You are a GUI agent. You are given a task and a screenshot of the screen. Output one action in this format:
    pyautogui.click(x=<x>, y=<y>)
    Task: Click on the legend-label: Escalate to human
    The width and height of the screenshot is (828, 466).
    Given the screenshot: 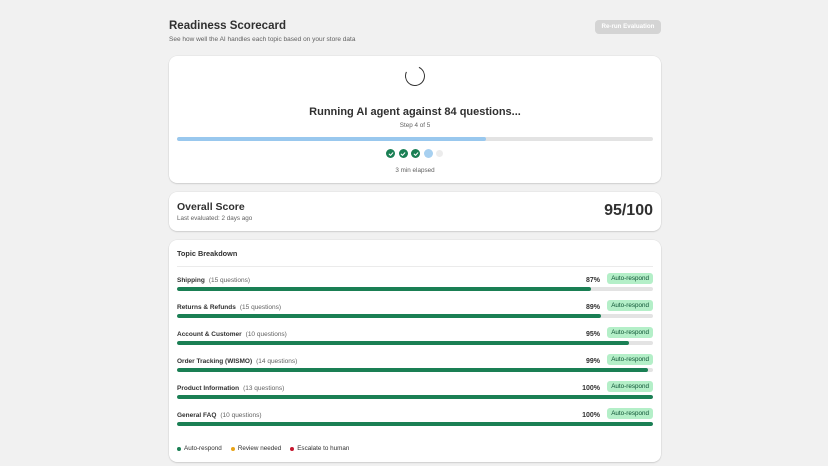 What is the action you would take?
    pyautogui.click(x=323, y=448)
    